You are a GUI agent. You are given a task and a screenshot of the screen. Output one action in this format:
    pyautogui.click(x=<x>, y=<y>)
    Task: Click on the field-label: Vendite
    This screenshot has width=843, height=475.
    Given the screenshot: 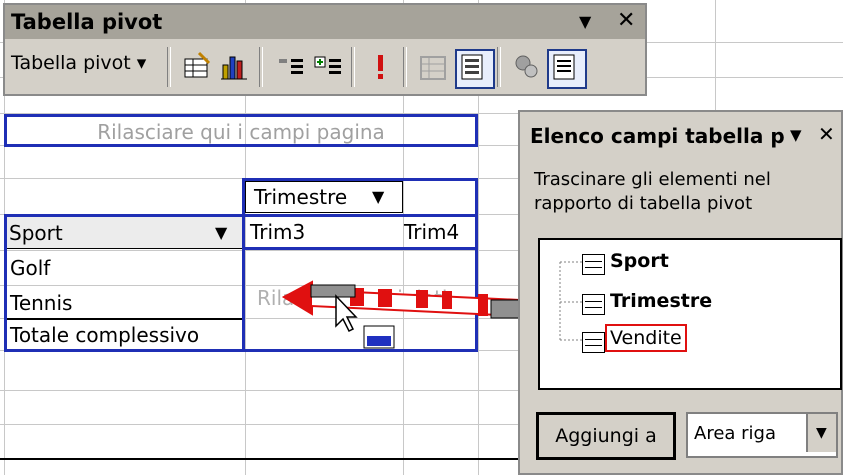 What is the action you would take?
    pyautogui.click(x=646, y=338)
    